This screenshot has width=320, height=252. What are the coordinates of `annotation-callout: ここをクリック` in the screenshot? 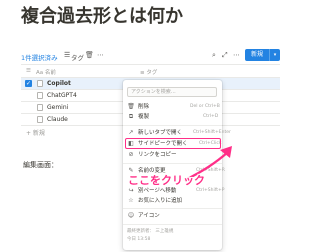 It's located at (166, 180).